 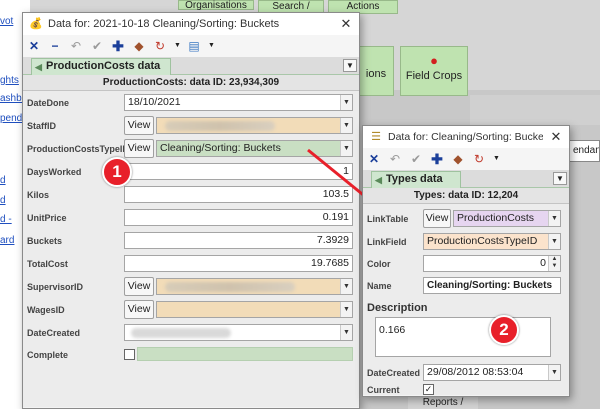 What do you see at coordinates (38, 195) in the screenshot?
I see `field-label: Kilos` at bounding box center [38, 195].